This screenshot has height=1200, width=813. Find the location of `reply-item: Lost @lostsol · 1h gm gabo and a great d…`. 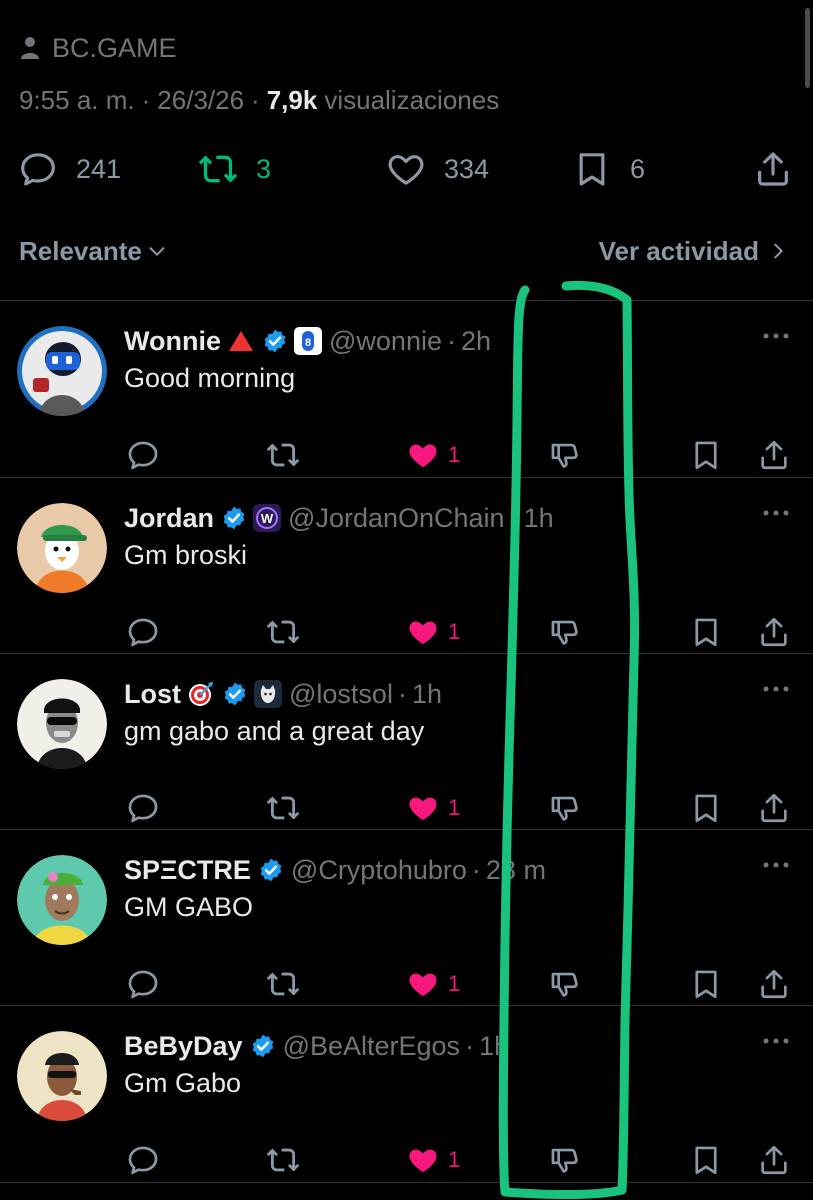

reply-item: Lost @lostsol · 1h gm gabo and a great d… is located at coordinates (406, 742).